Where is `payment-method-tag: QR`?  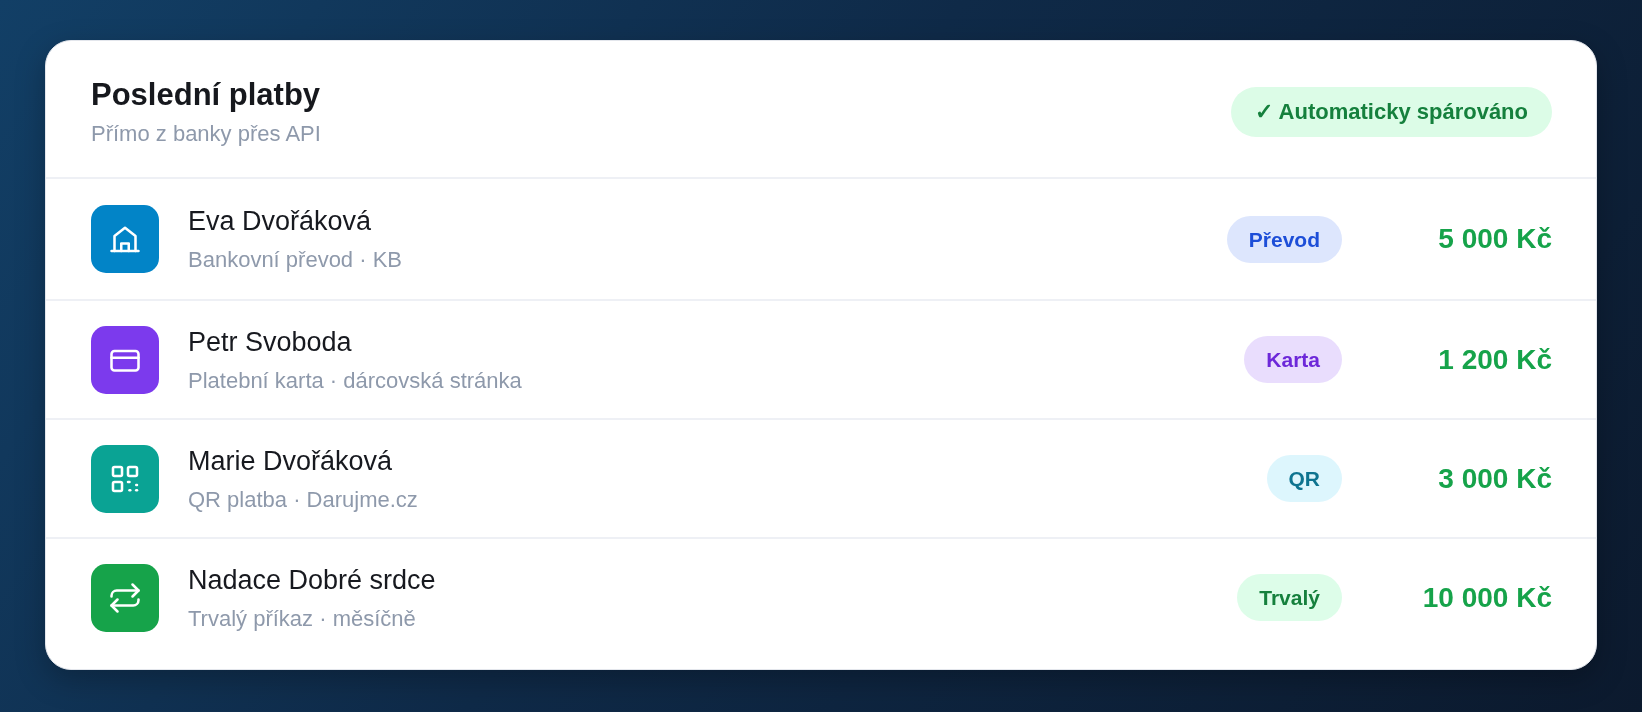
payment-method-tag: QR is located at coordinates (1304, 478).